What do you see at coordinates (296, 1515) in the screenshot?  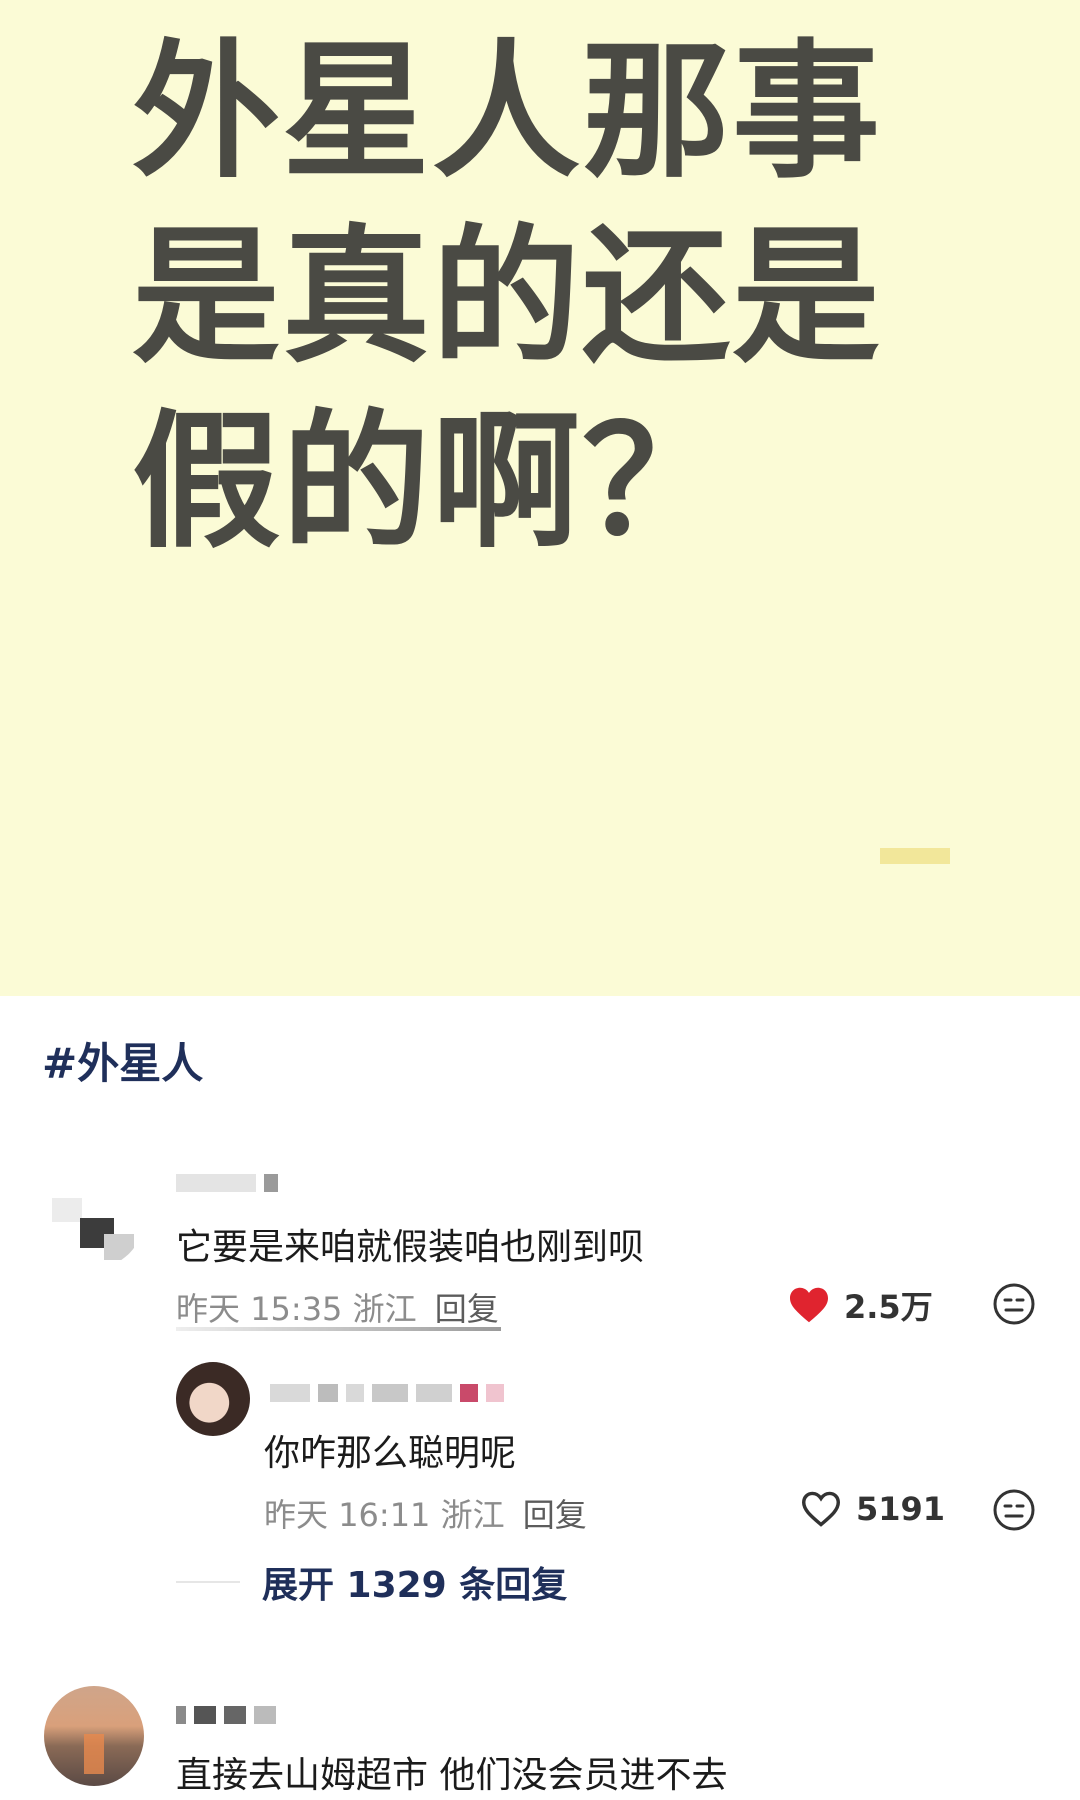 I see `reply-date: 昨天` at bounding box center [296, 1515].